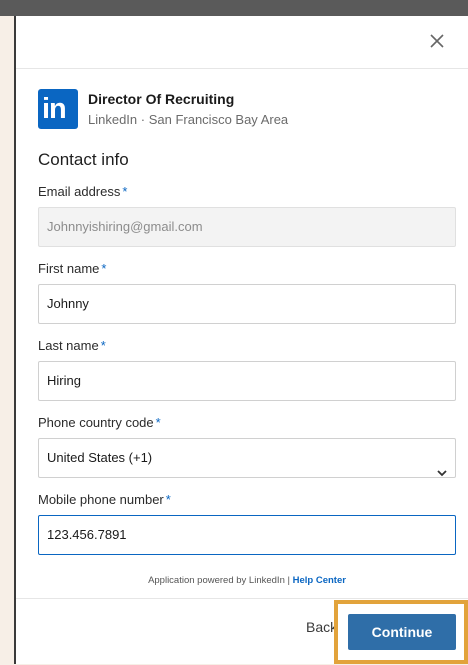 This screenshot has height=665, width=468. What do you see at coordinates (242, 42) in the screenshot?
I see `modal-header` at bounding box center [242, 42].